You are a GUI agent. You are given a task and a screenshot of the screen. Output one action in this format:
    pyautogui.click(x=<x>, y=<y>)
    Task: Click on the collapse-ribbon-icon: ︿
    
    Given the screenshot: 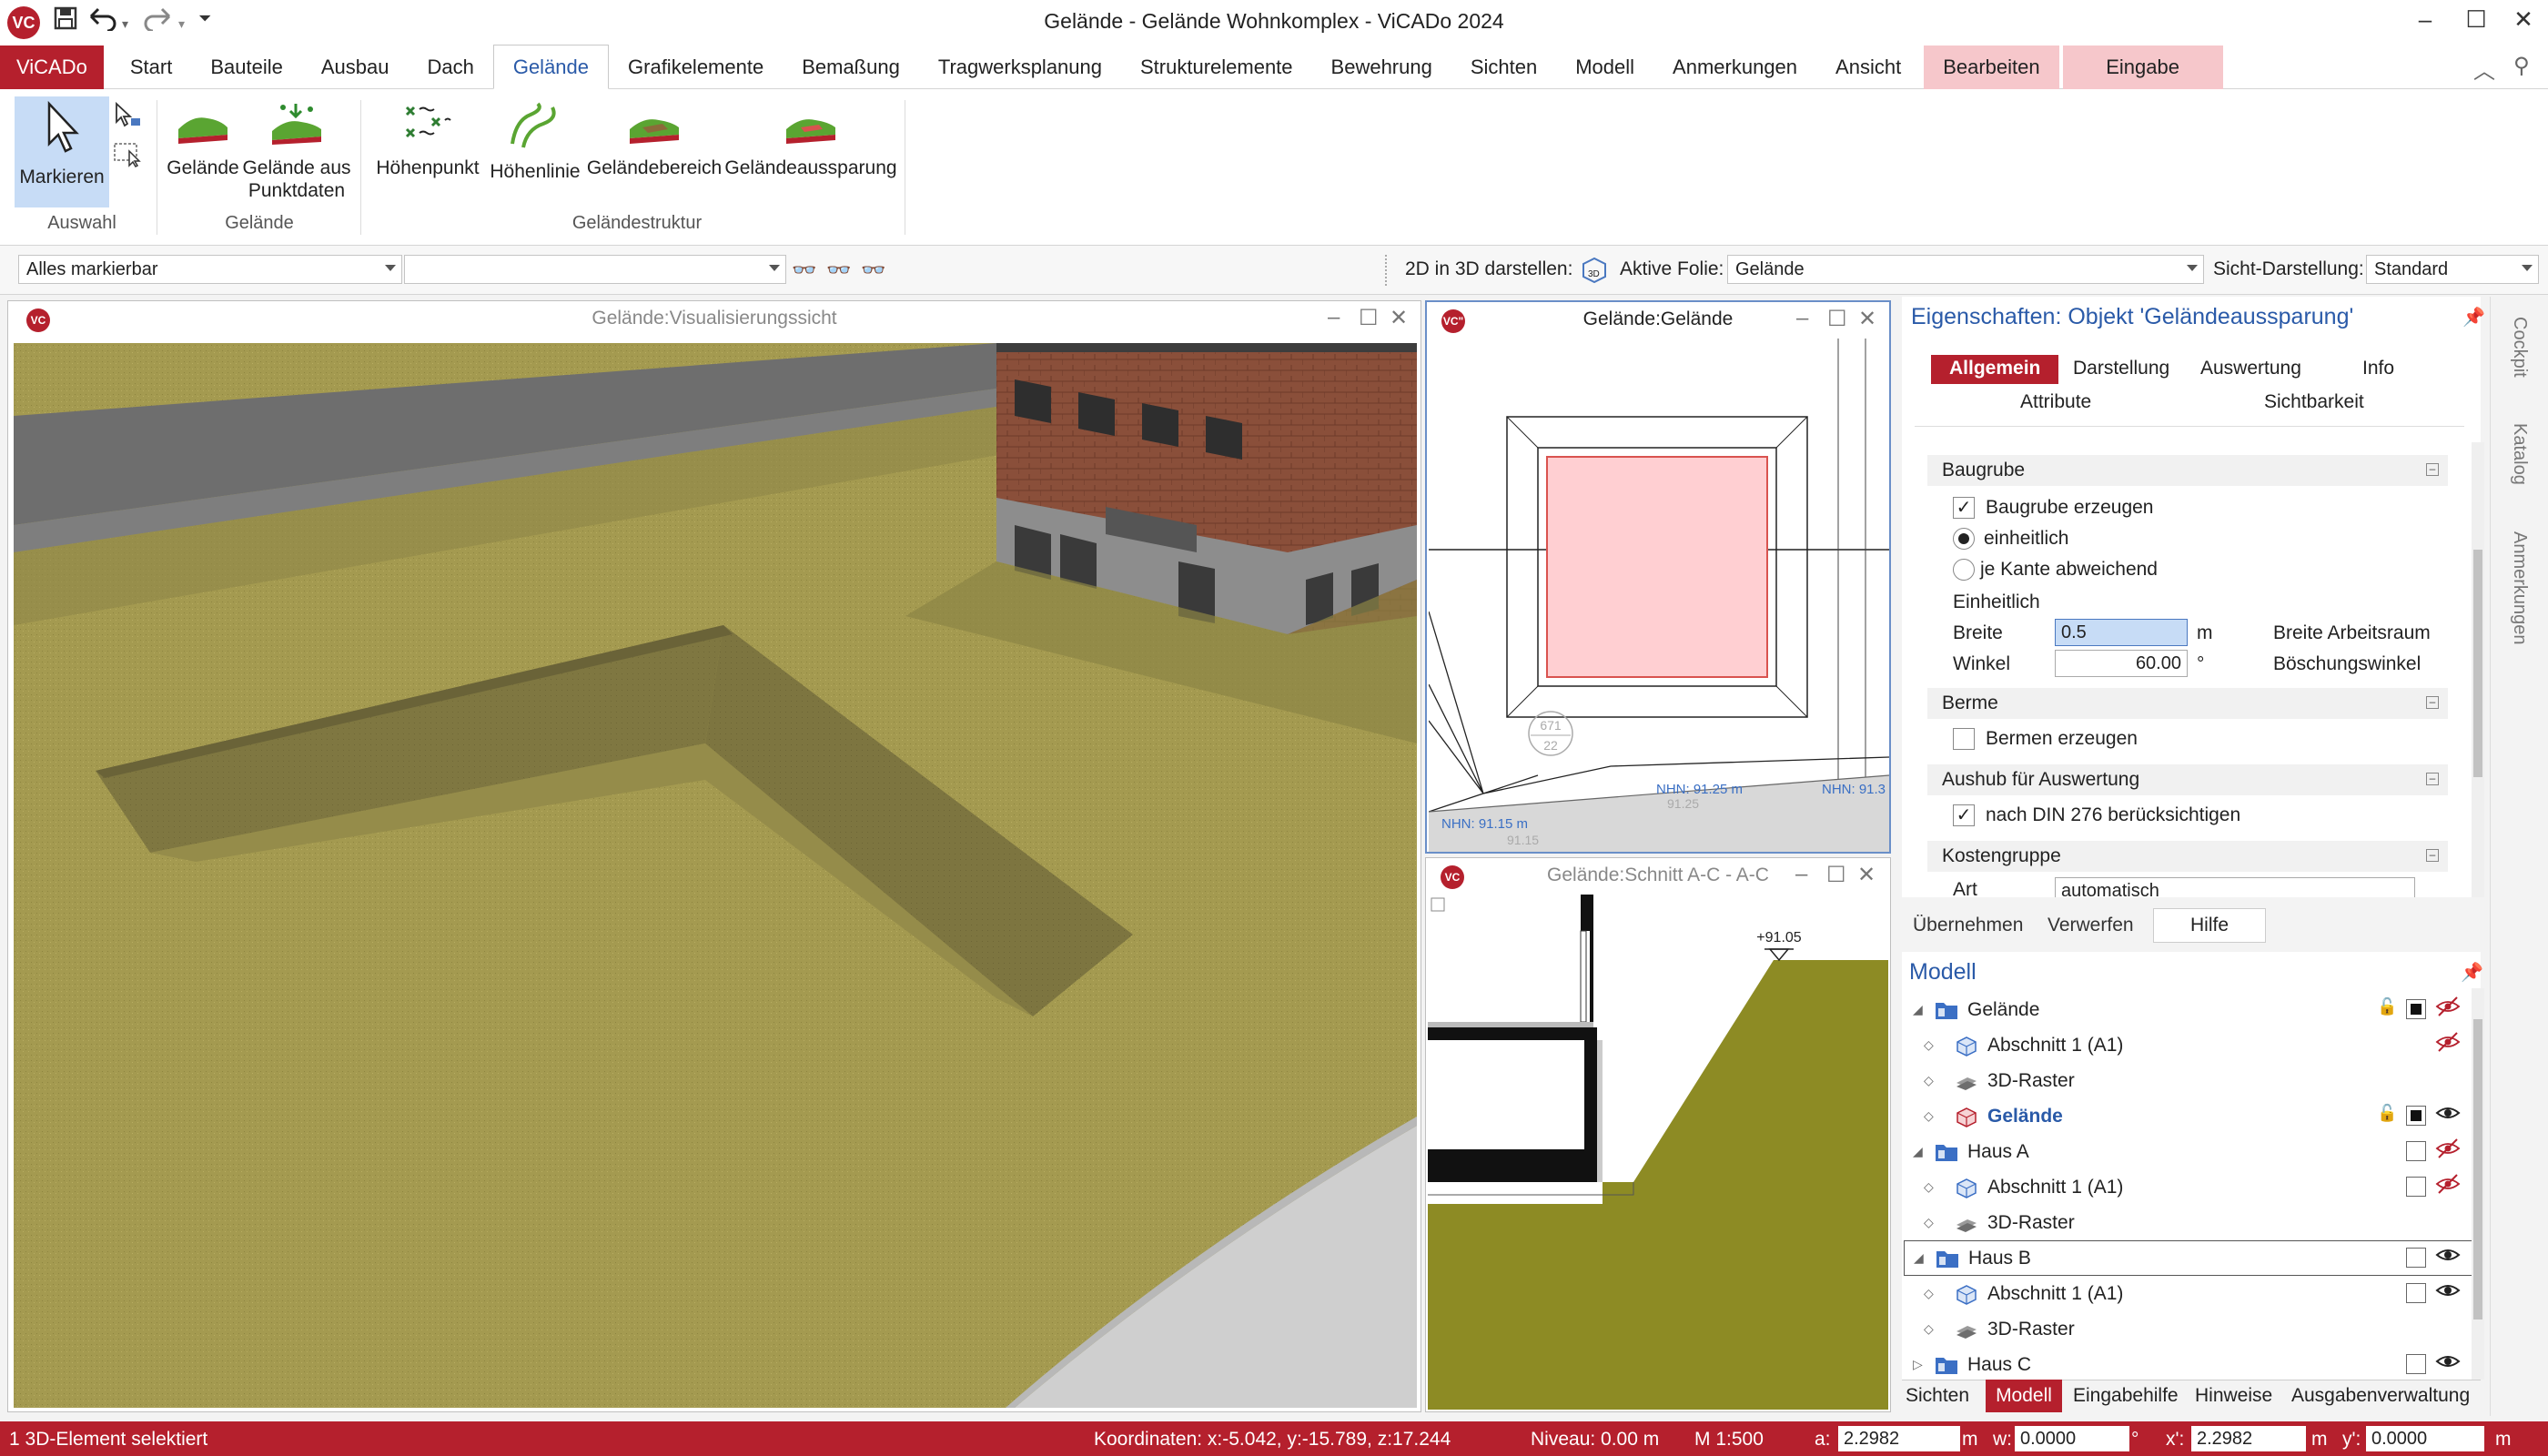 What is the action you would take?
    pyautogui.click(x=2484, y=69)
    